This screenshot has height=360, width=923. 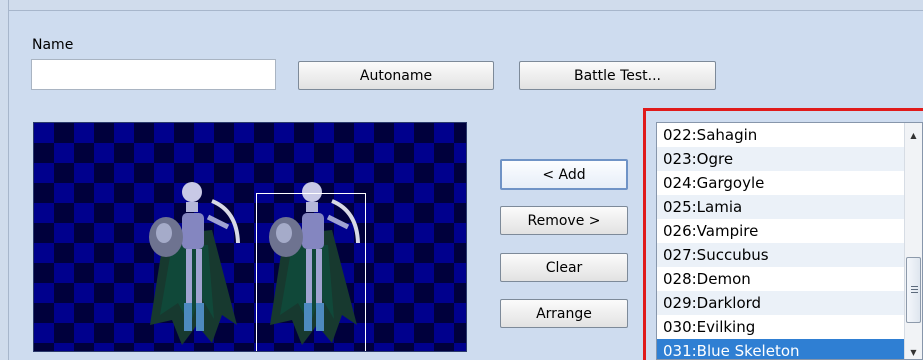 I want to click on scroll-thumb, so click(x=913, y=290).